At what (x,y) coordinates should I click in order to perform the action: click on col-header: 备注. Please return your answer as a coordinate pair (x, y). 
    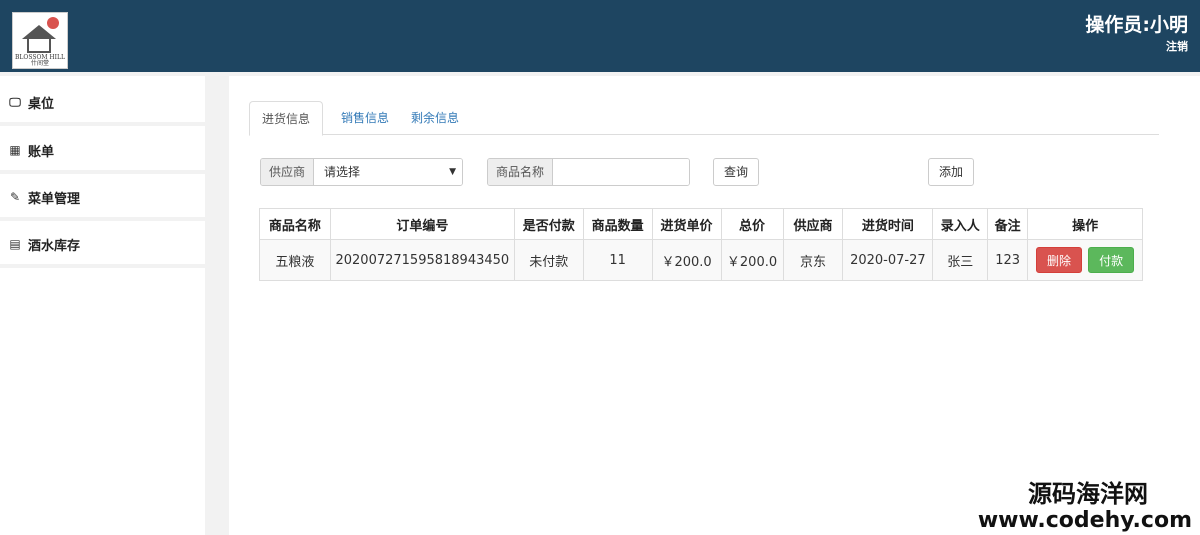
    Looking at the image, I should click on (1008, 224).